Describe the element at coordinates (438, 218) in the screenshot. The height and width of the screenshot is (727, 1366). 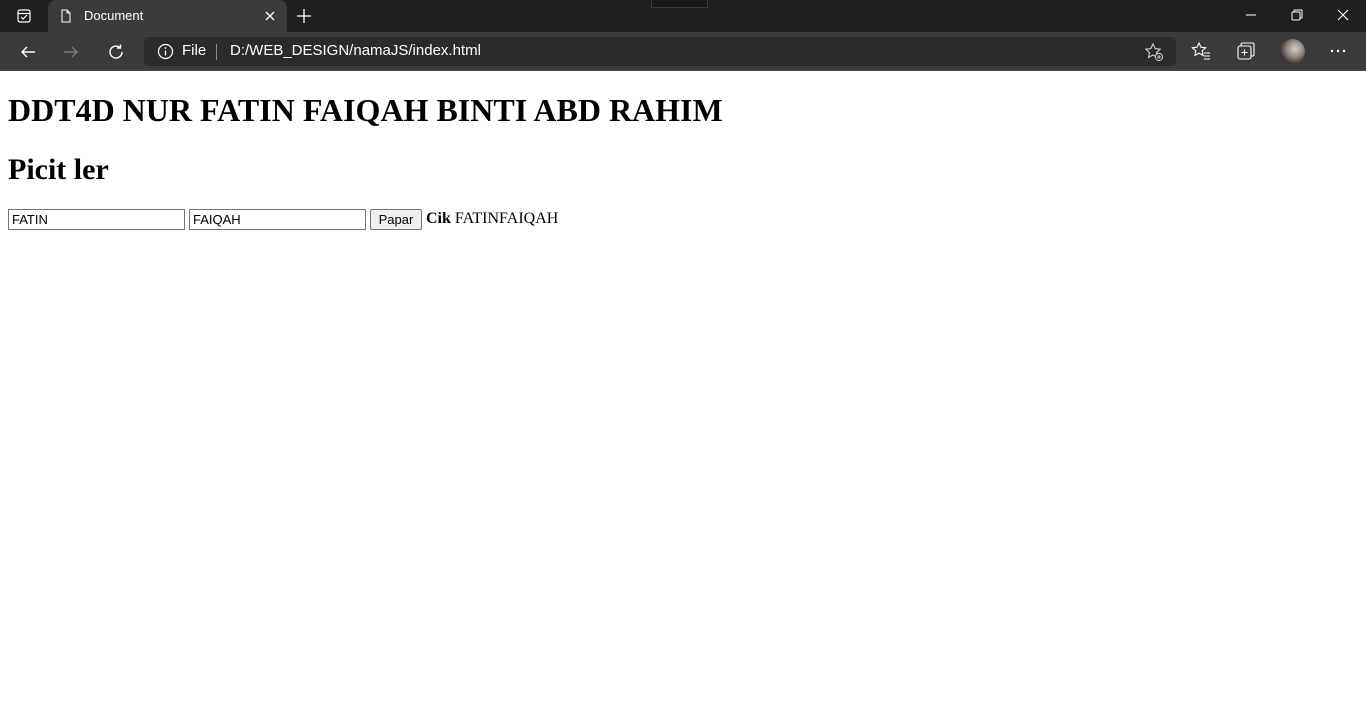
I see `result-prefix: Cik` at that location.